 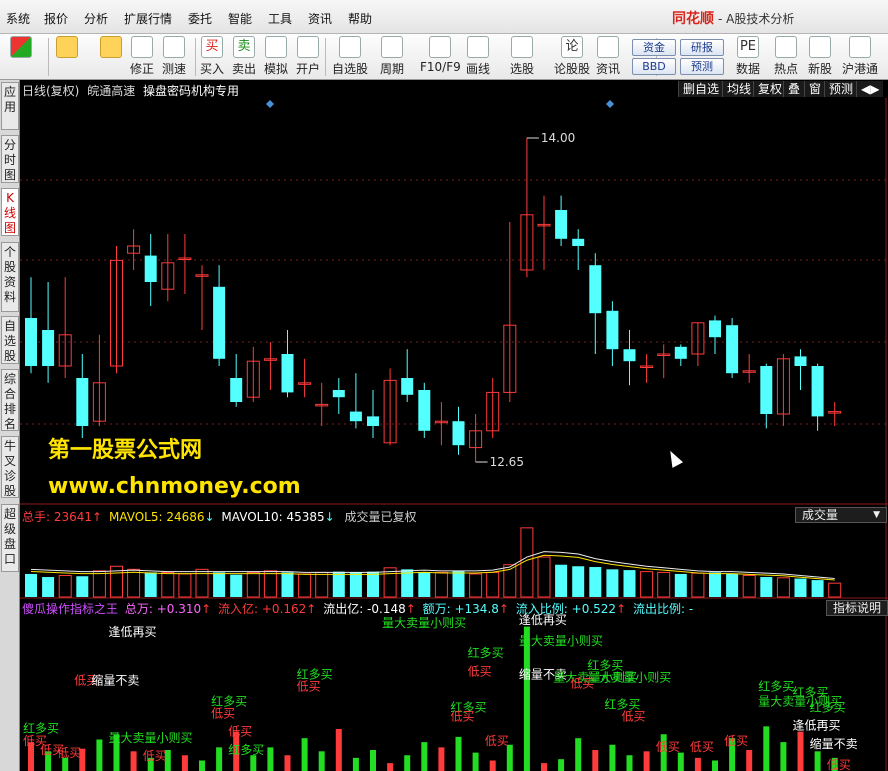 I want to click on toolbar-panel-button, so click(x=21, y=57).